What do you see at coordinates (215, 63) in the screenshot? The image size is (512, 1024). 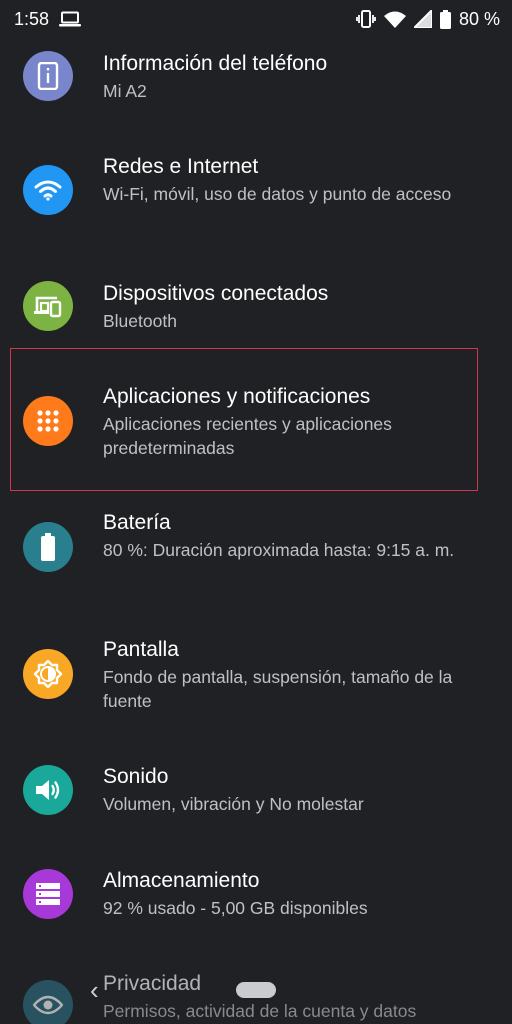 I see `item-title: Información del teléfono` at bounding box center [215, 63].